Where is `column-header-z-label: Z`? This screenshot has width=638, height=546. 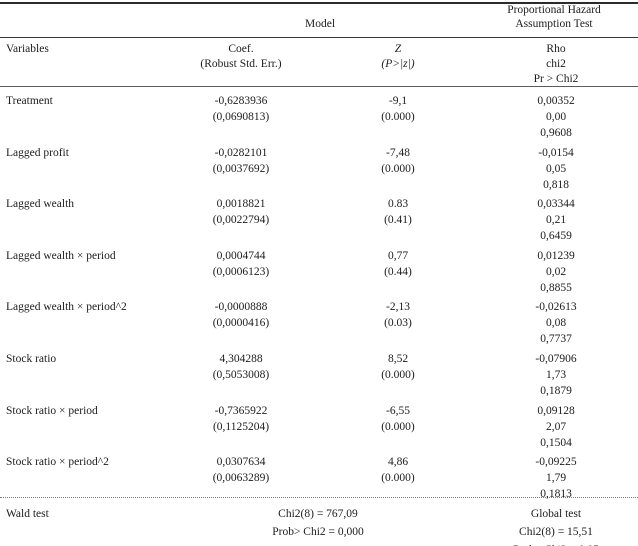
column-header-z-label: Z is located at coordinates (398, 49).